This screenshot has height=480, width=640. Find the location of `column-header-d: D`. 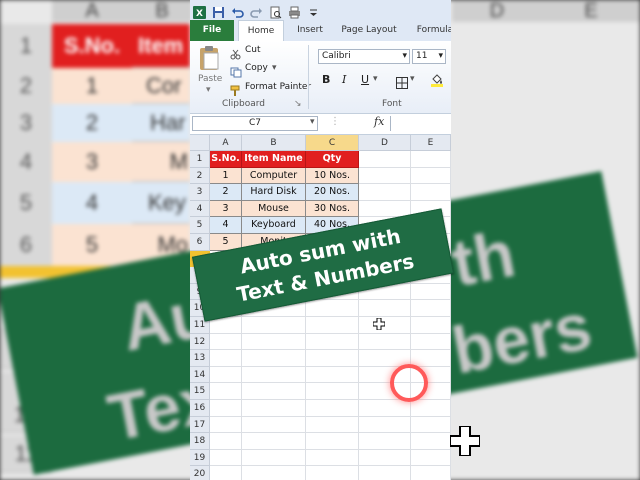

column-header-d: D is located at coordinates (385, 143).